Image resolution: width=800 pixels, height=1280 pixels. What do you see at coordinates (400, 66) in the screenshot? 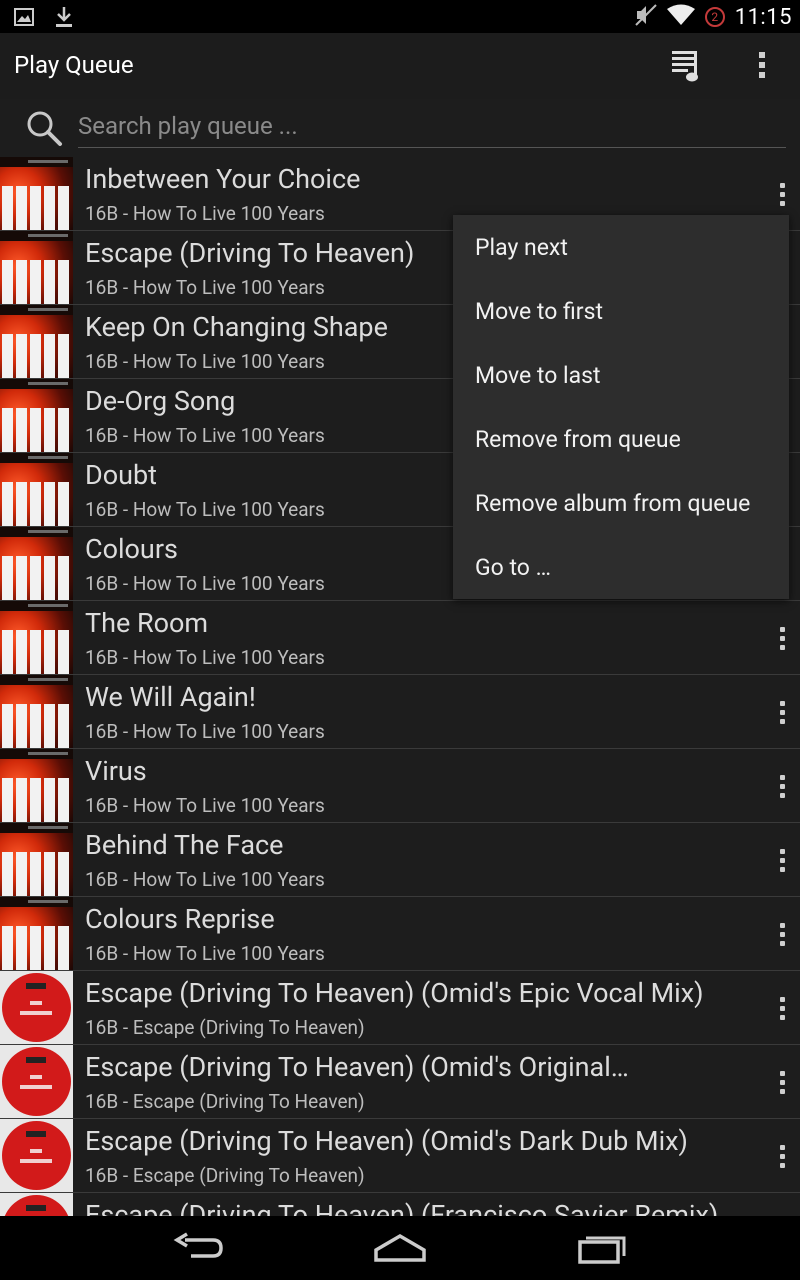
I see `action-bar: Play Queue` at bounding box center [400, 66].